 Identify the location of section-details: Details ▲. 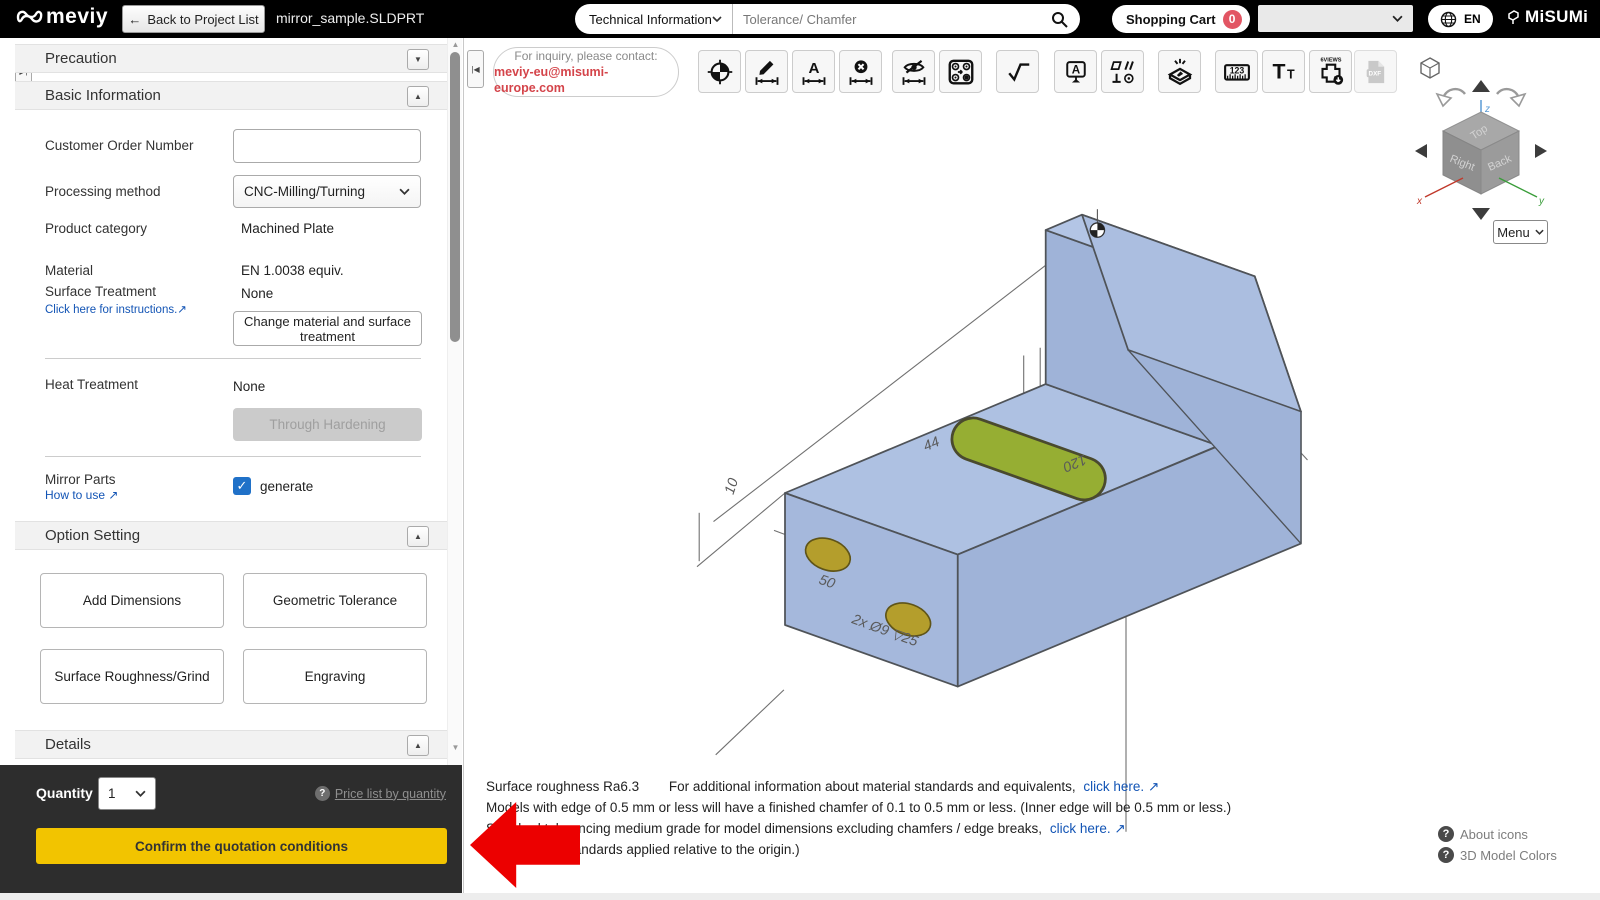
(231, 744).